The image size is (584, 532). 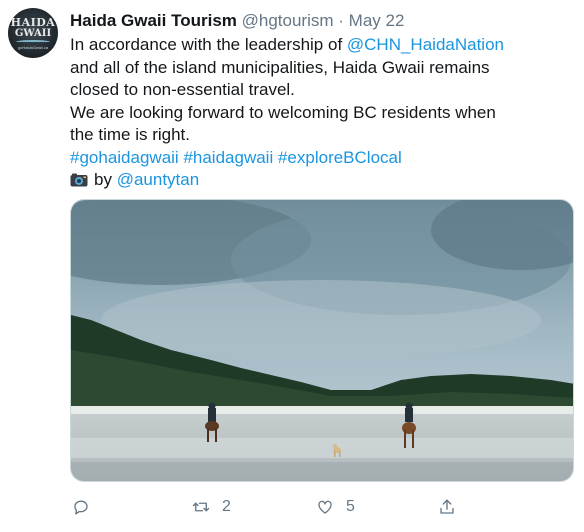 I want to click on credit-mention-link: @auntytan, so click(x=158, y=179).